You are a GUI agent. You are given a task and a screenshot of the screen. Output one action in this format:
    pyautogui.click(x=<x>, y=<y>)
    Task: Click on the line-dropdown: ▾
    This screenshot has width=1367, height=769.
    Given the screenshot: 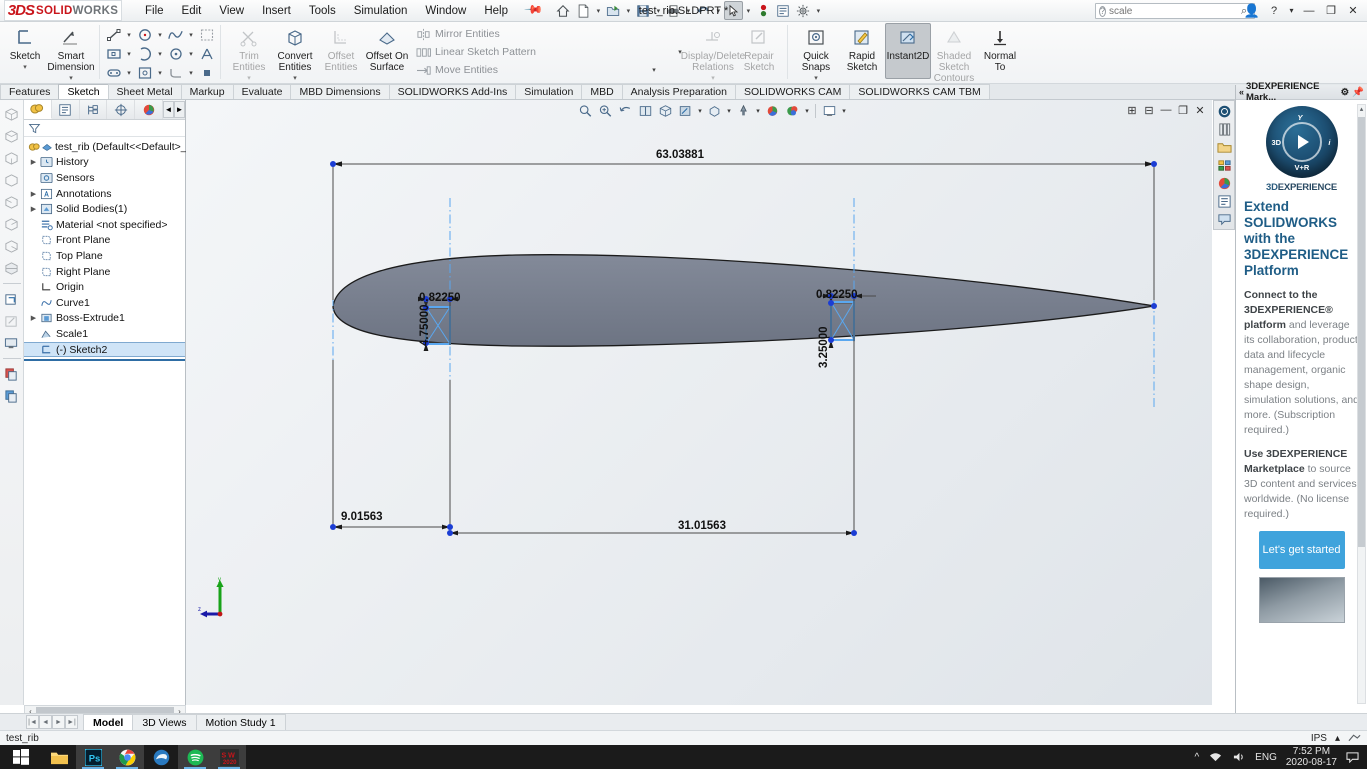 What is the action you would take?
    pyautogui.click(x=129, y=35)
    